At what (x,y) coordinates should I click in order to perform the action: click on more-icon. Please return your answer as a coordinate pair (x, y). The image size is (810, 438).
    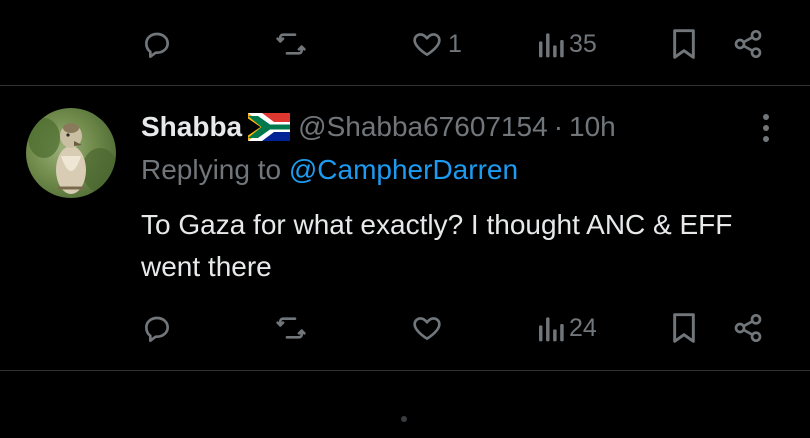
    Looking at the image, I should click on (766, 128).